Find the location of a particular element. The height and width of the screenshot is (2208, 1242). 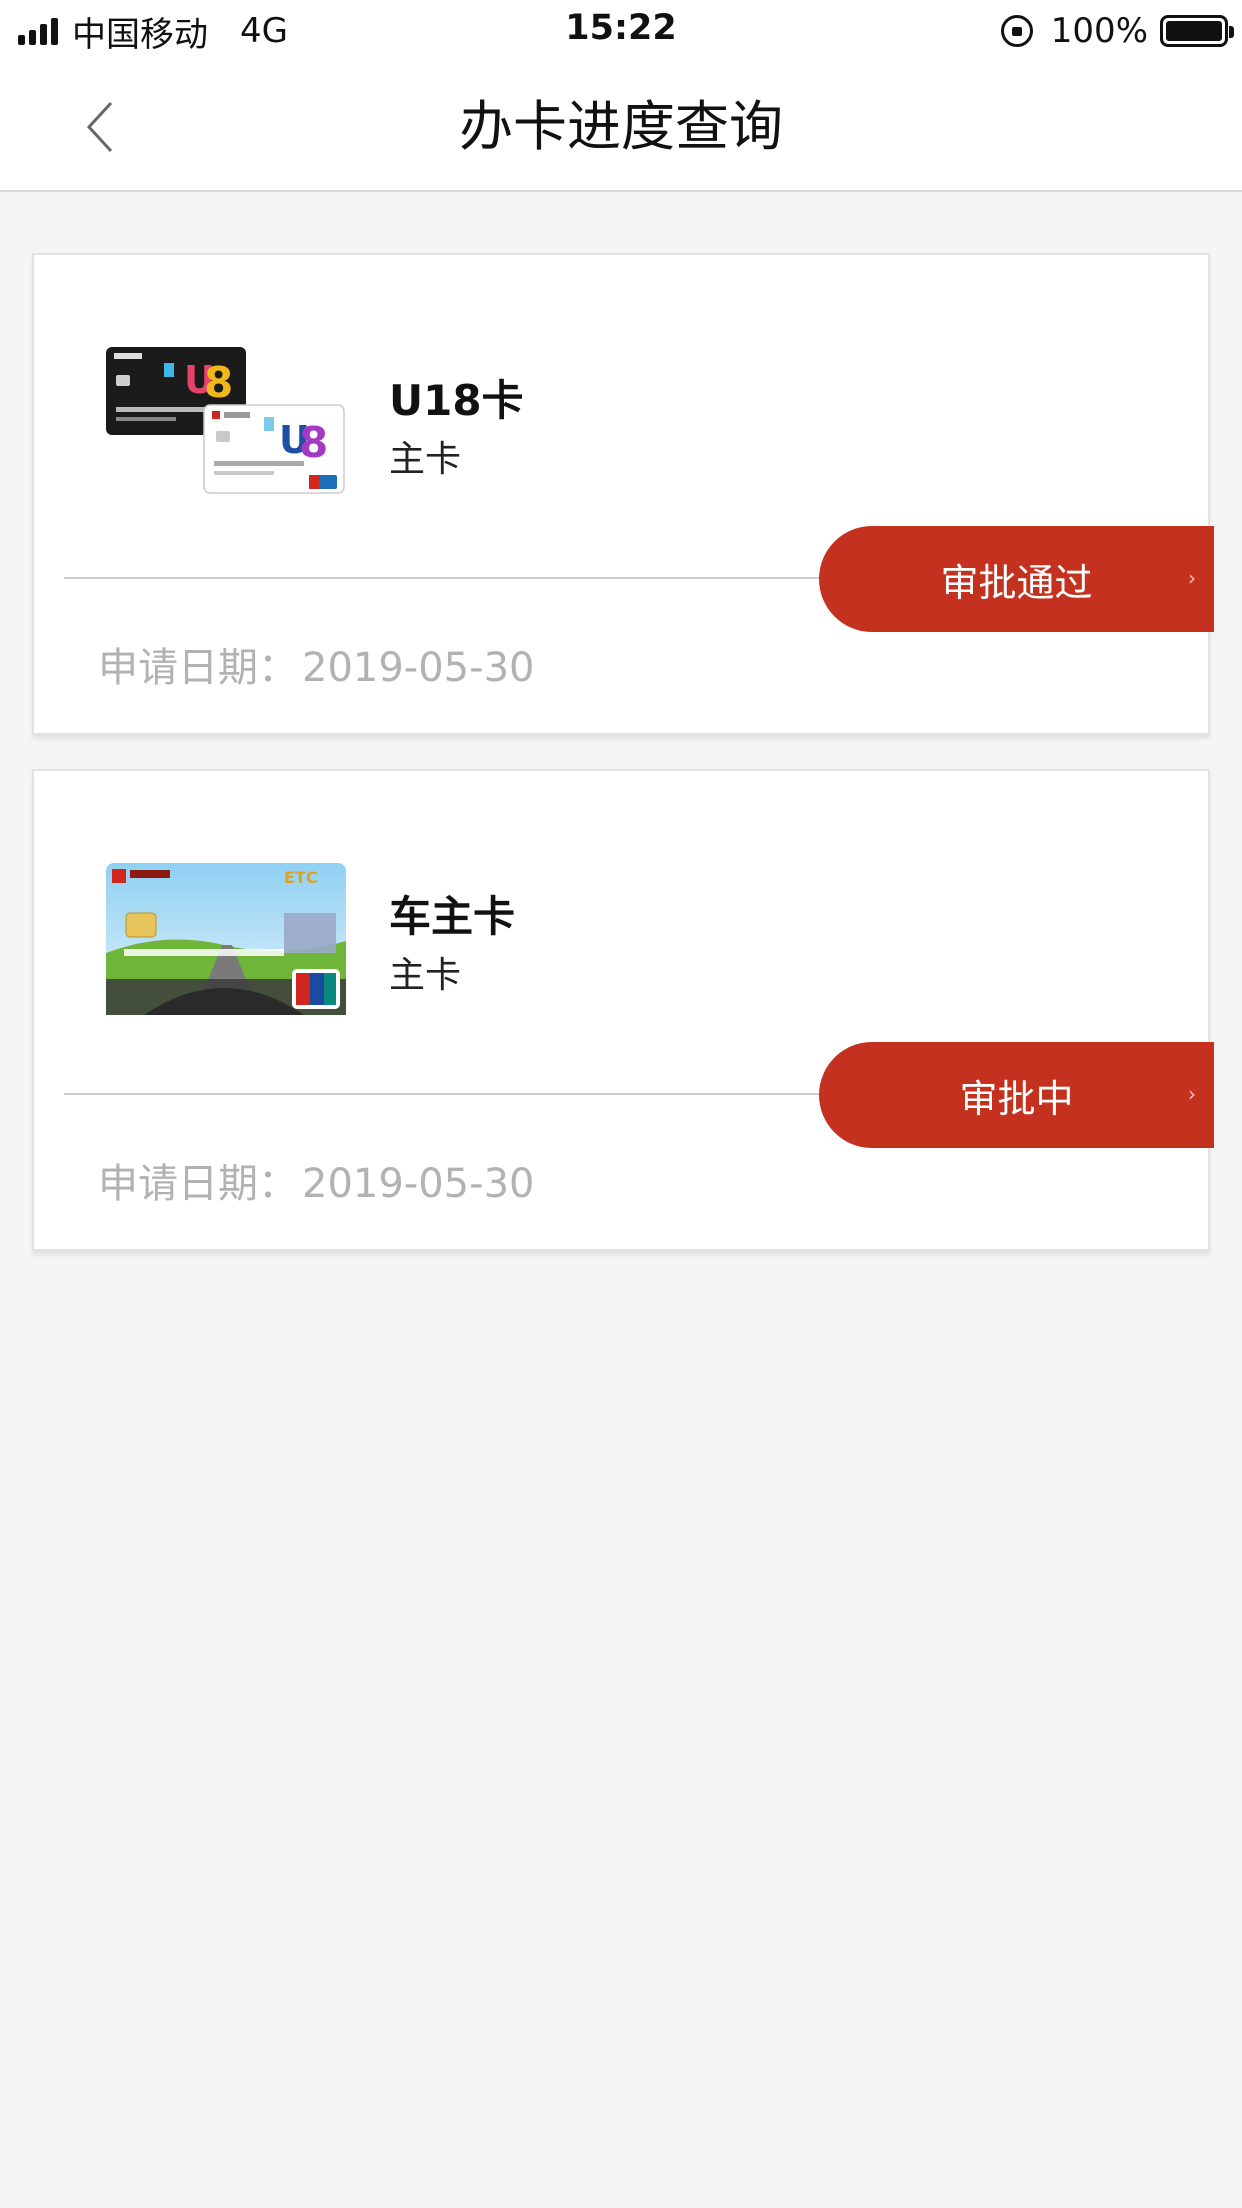

nav-bar: 办卡进度查询 is located at coordinates (621, 127).